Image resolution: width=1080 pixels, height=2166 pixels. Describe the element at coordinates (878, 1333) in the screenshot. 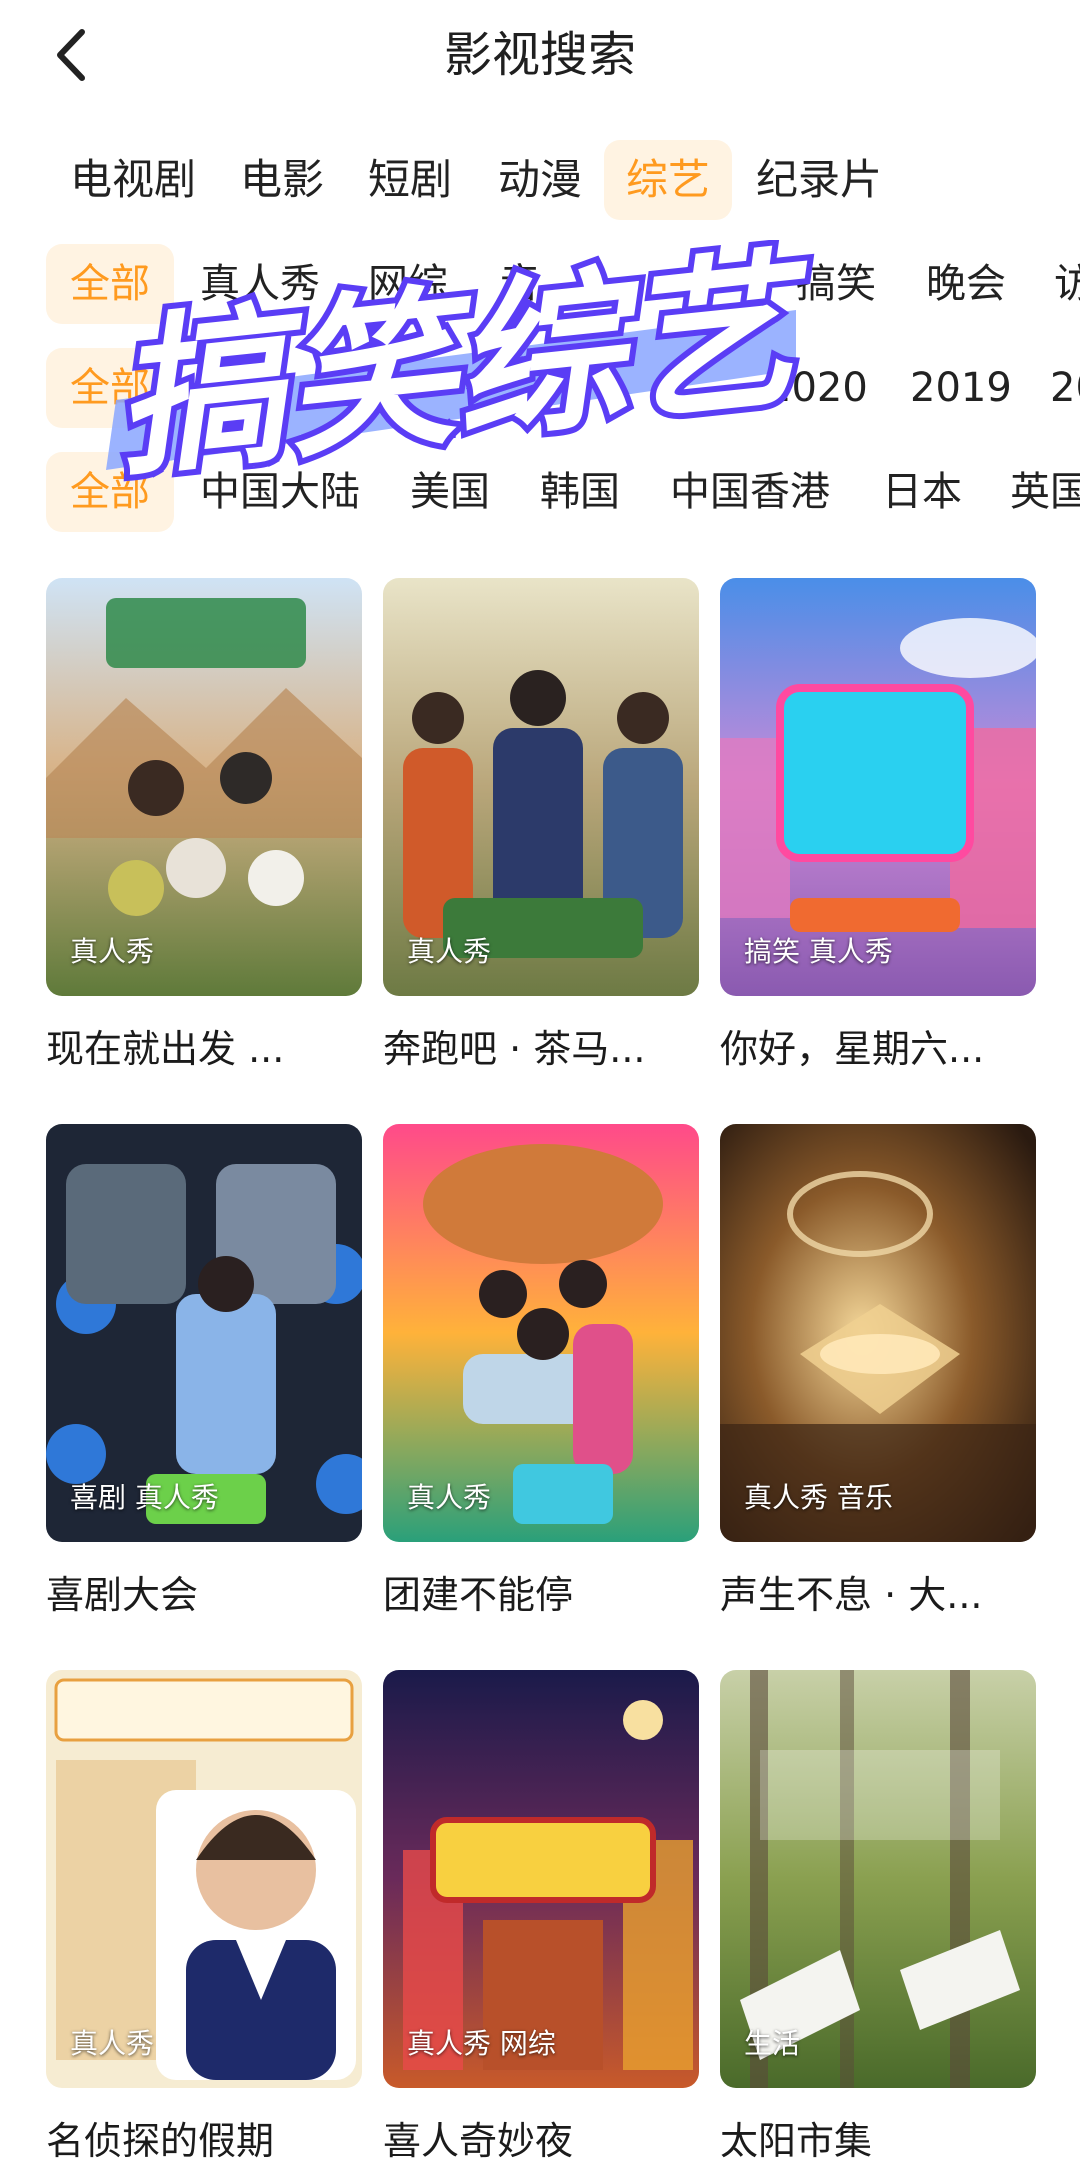

I see `show-poster: 真人秀 音乐` at that location.